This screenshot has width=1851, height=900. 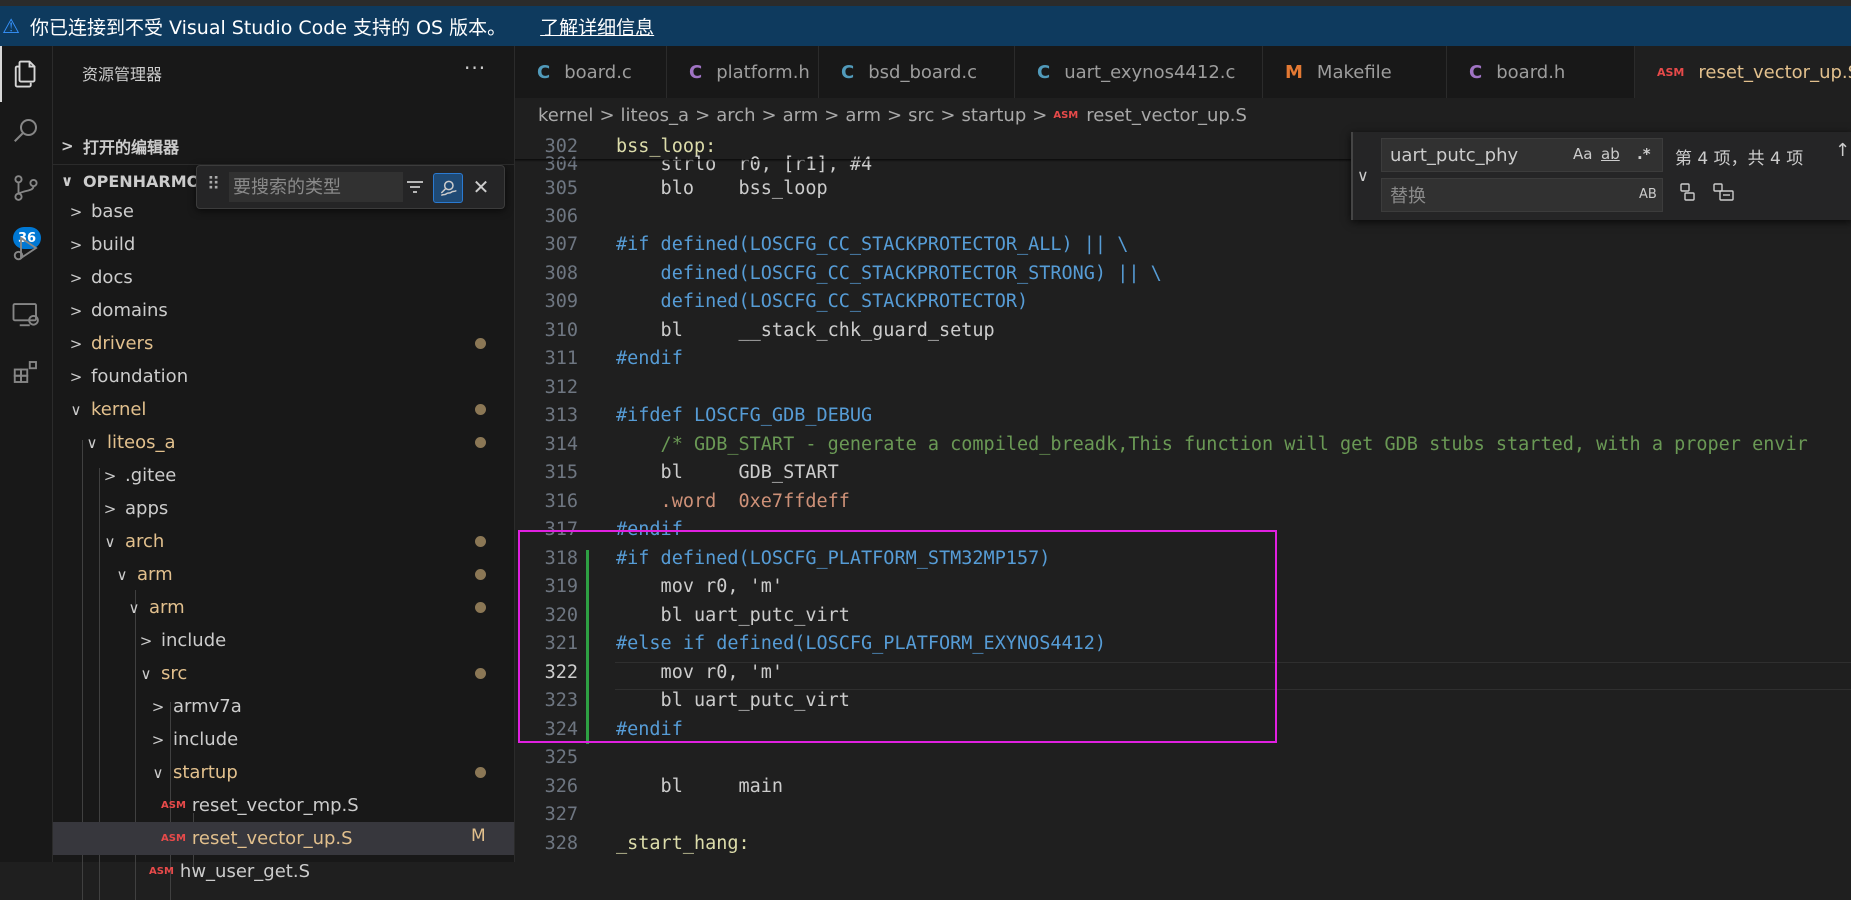 What do you see at coordinates (283, 244) in the screenshot?
I see `tree-item-build: > build` at bounding box center [283, 244].